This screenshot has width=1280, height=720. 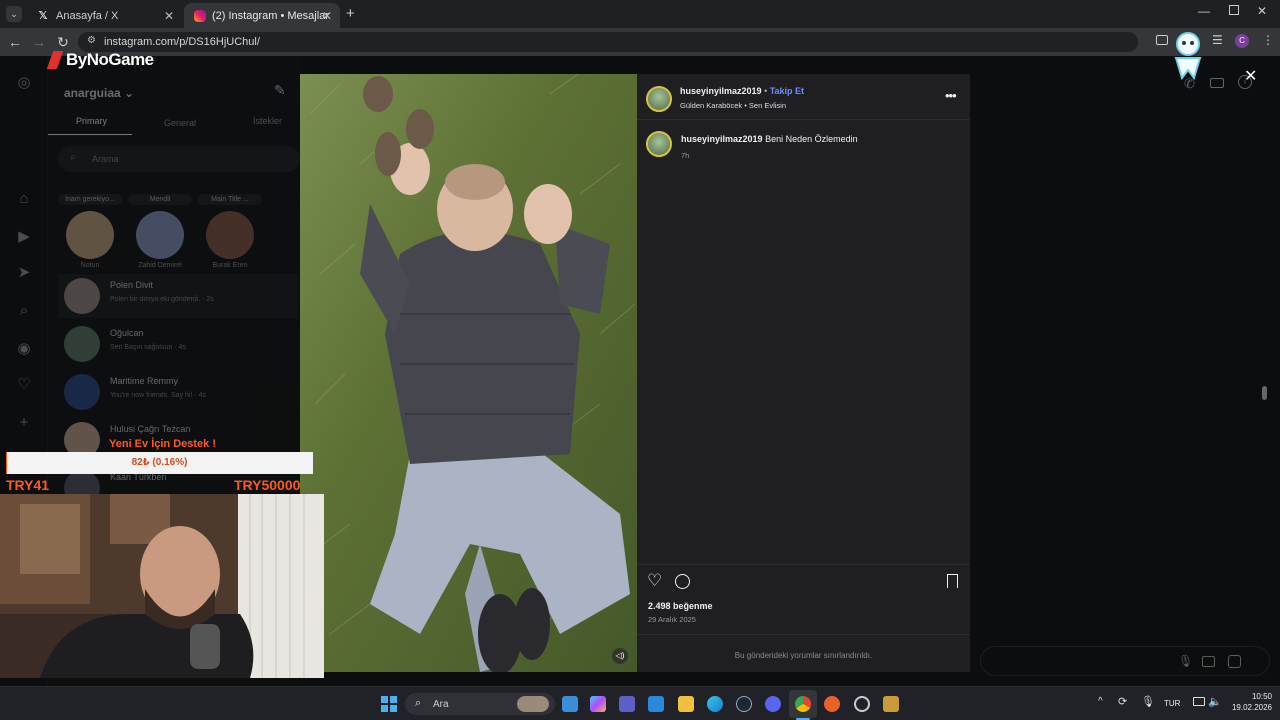 What do you see at coordinates (769, 139) in the screenshot?
I see `caption: huseyinyilmaz2019 Beni Neden Özlemedin` at bounding box center [769, 139].